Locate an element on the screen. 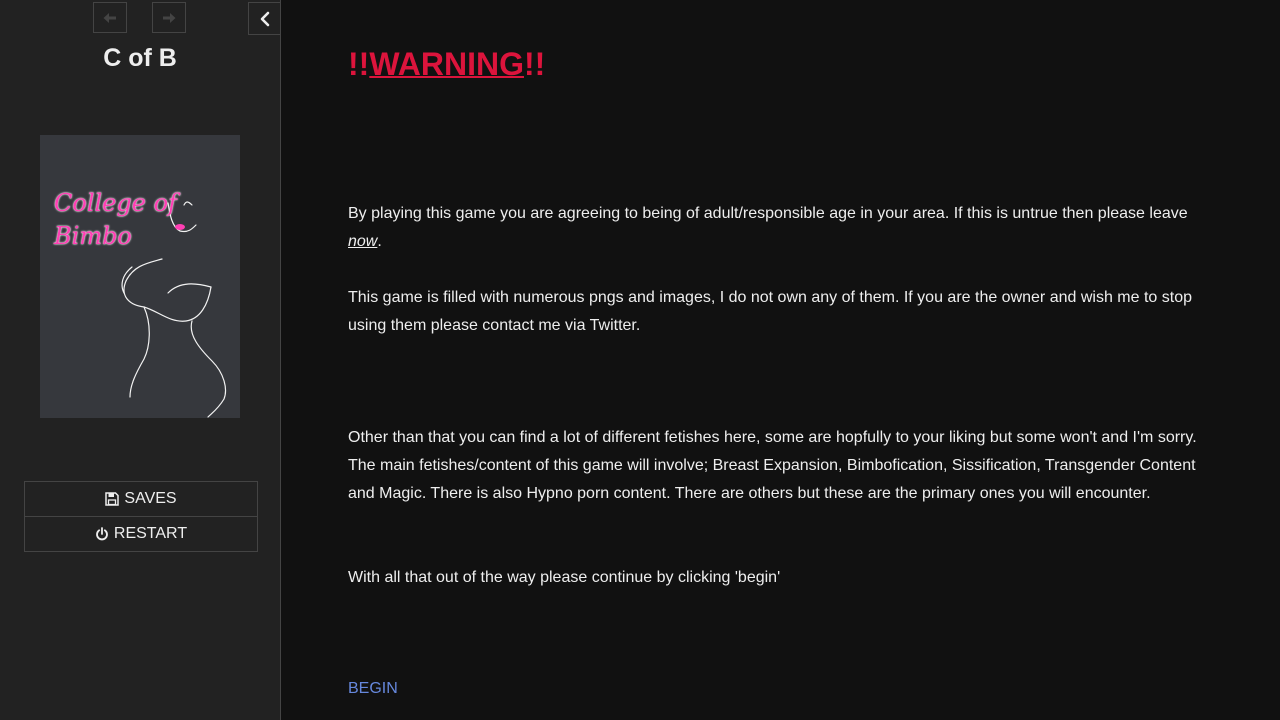  warning-word: WARNING is located at coordinates (446, 64).